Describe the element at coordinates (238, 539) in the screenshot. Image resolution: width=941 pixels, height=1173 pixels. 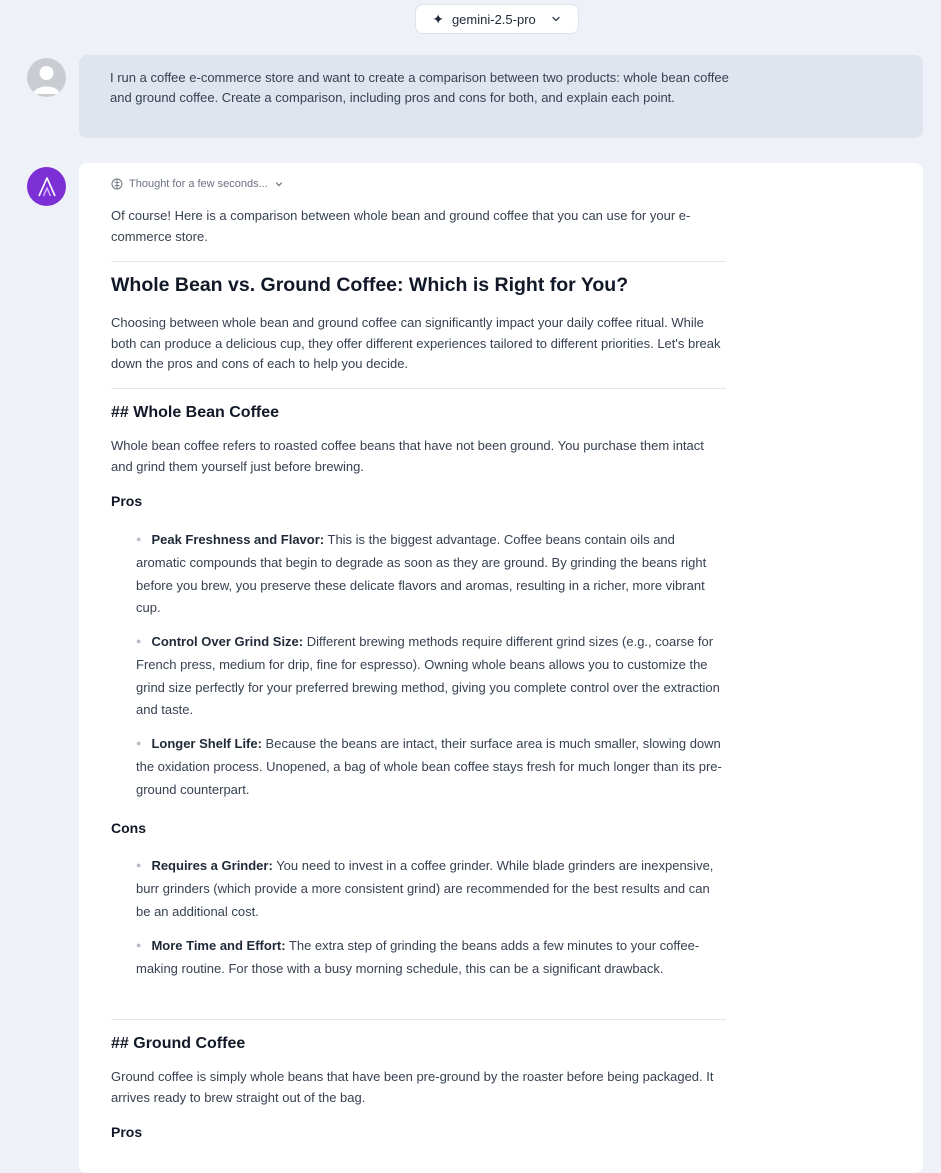
I see `bullet-title: Peak Freshness and Flavor:` at that location.